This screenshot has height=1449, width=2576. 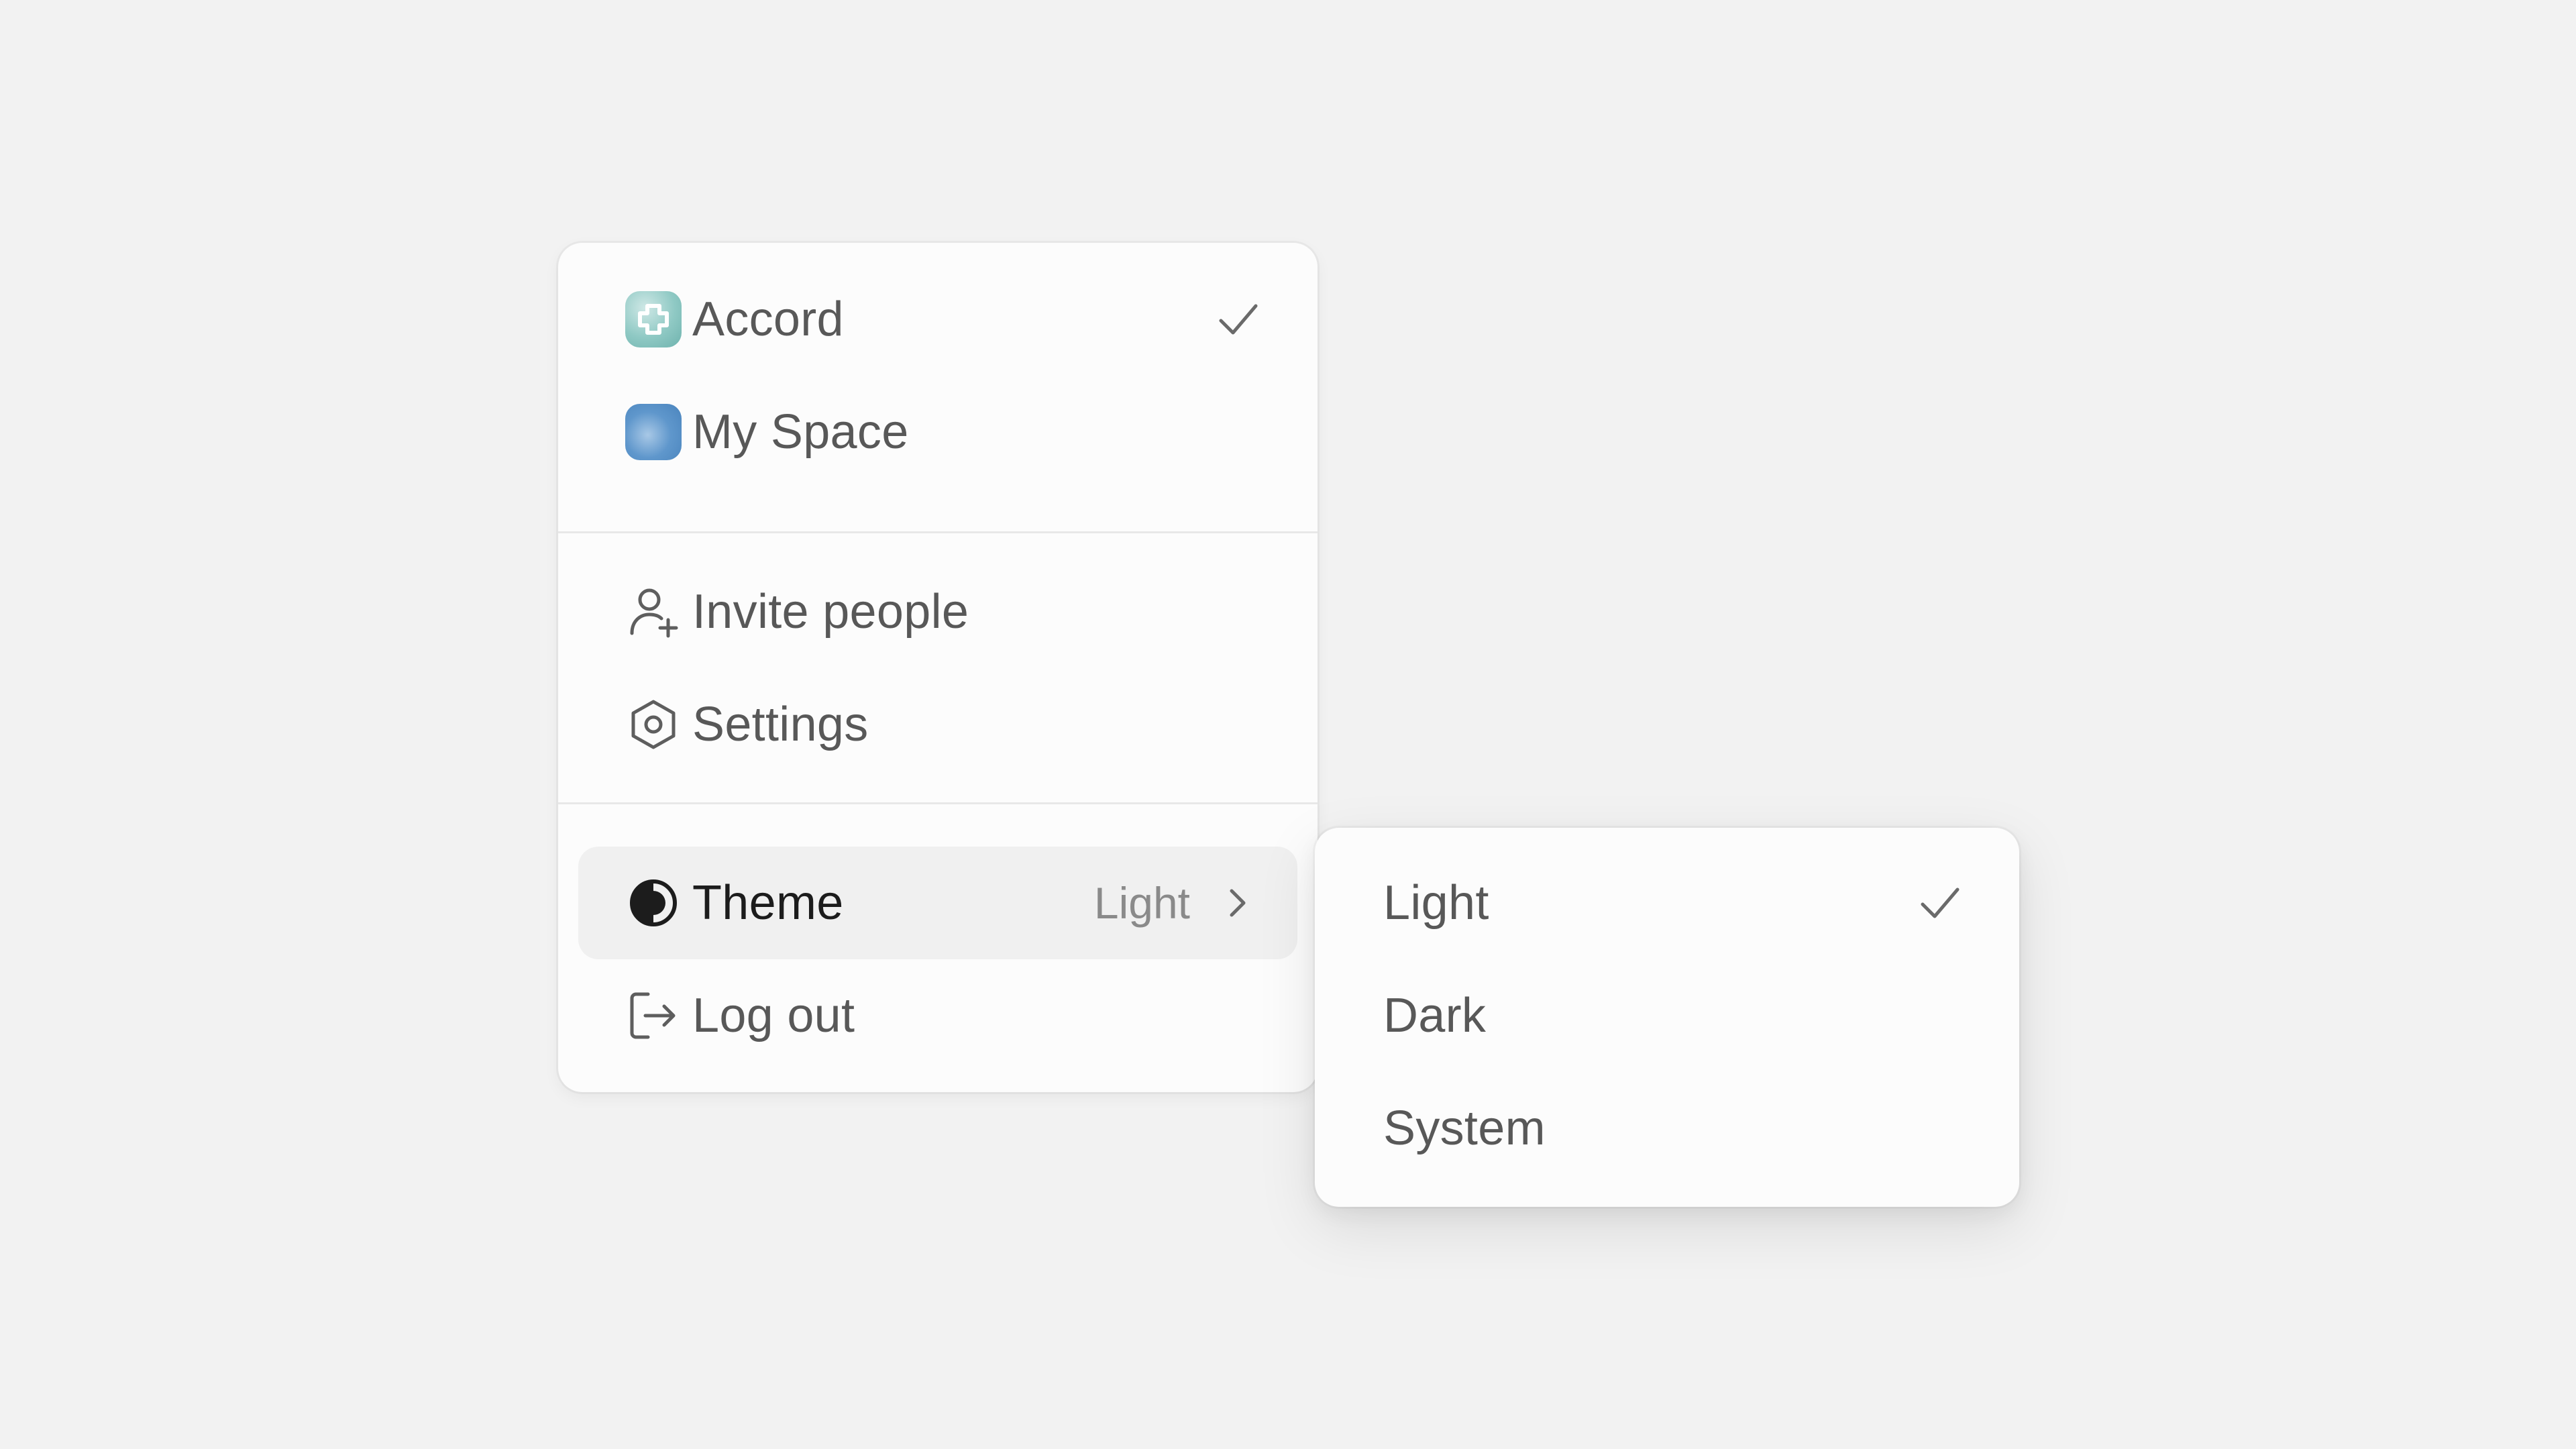 I want to click on workspace-item-my-space: My Space, so click(x=937, y=432).